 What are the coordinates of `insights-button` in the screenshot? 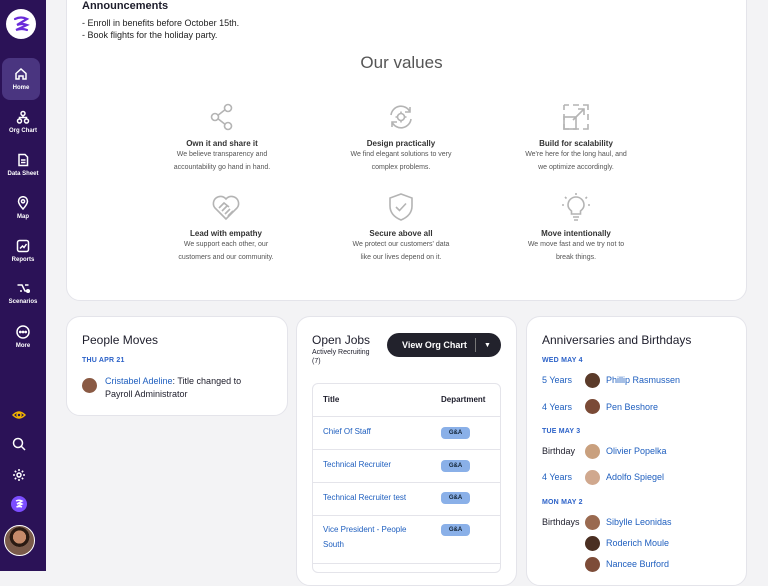 It's located at (19, 415).